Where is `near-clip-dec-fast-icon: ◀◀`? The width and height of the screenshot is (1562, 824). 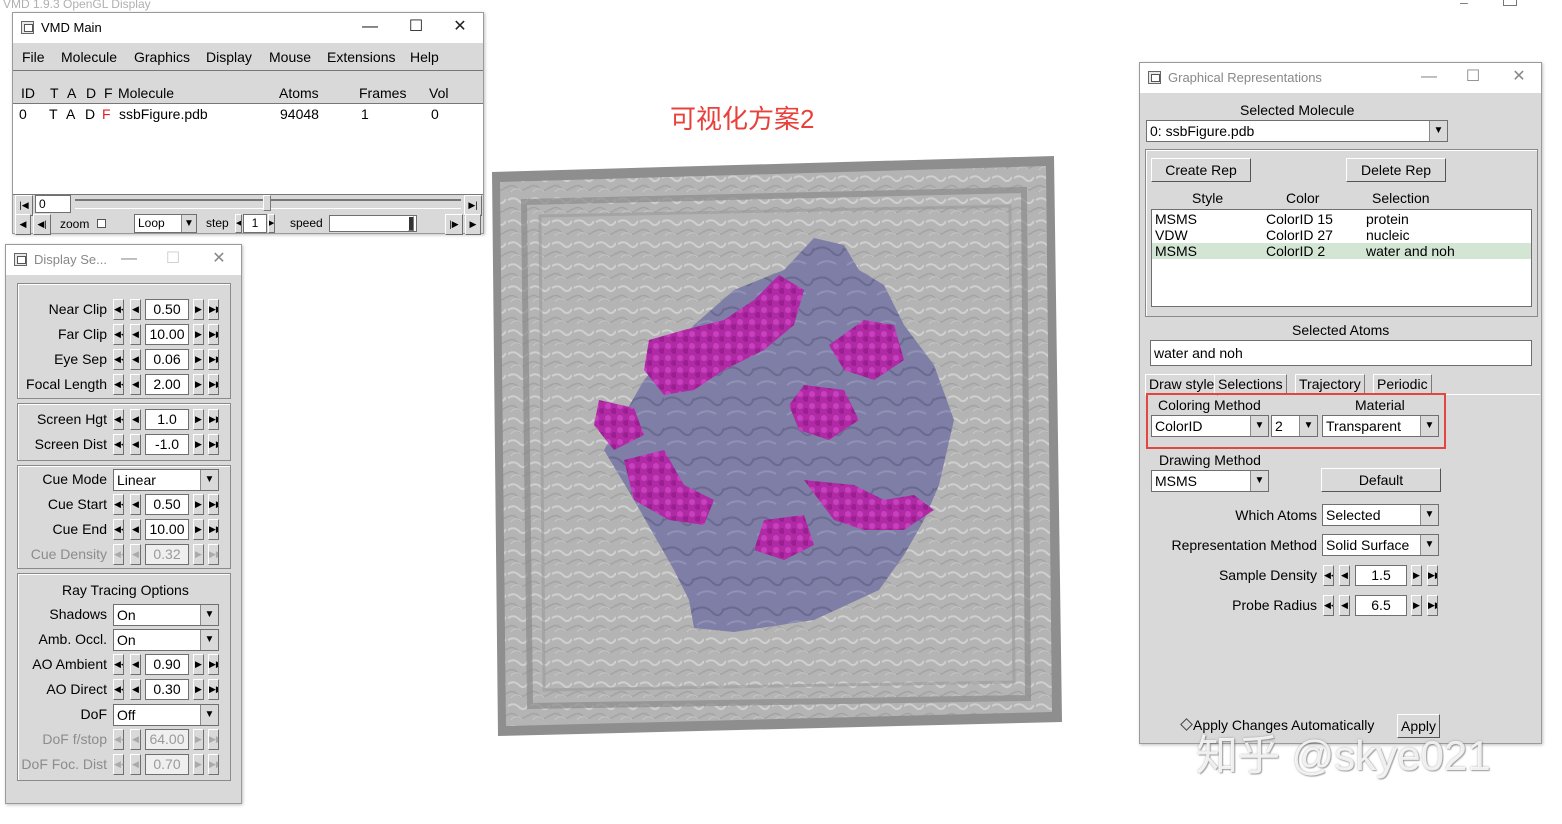
near-clip-dec-fast-icon: ◀◀ is located at coordinates (118, 309).